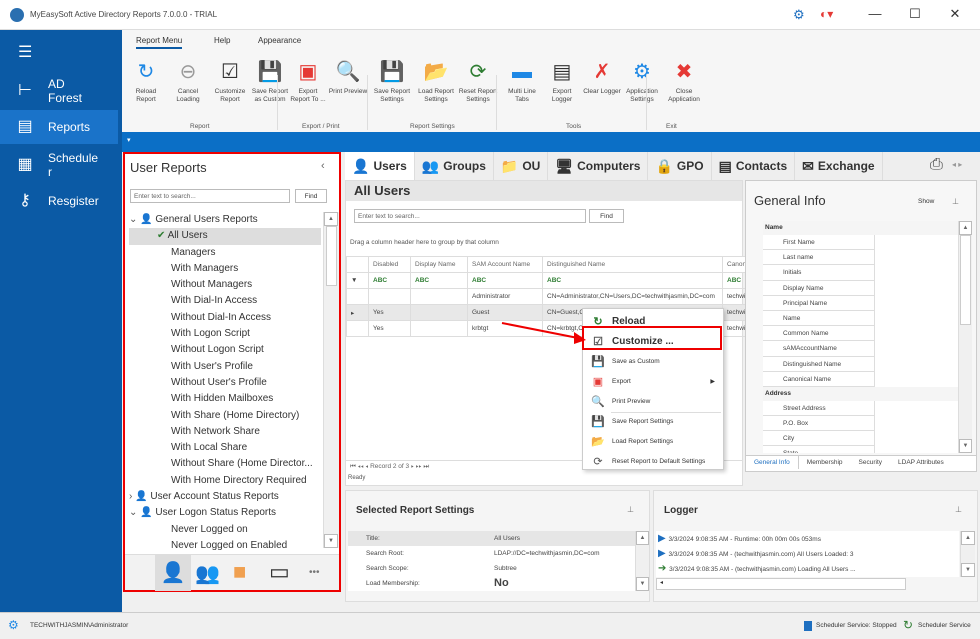 This screenshot has height=639, width=980. I want to click on tab-ou: 📁 OU, so click(521, 166).